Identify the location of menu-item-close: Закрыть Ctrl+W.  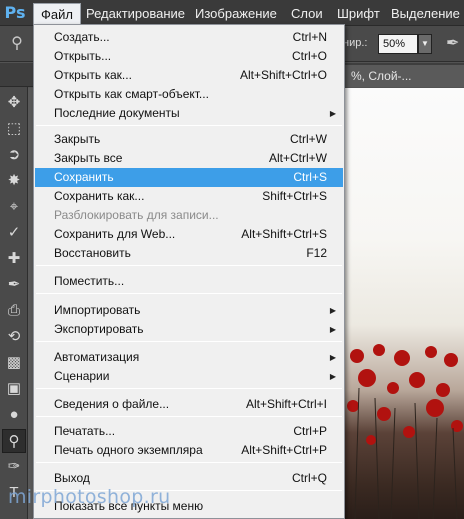
(189, 139).